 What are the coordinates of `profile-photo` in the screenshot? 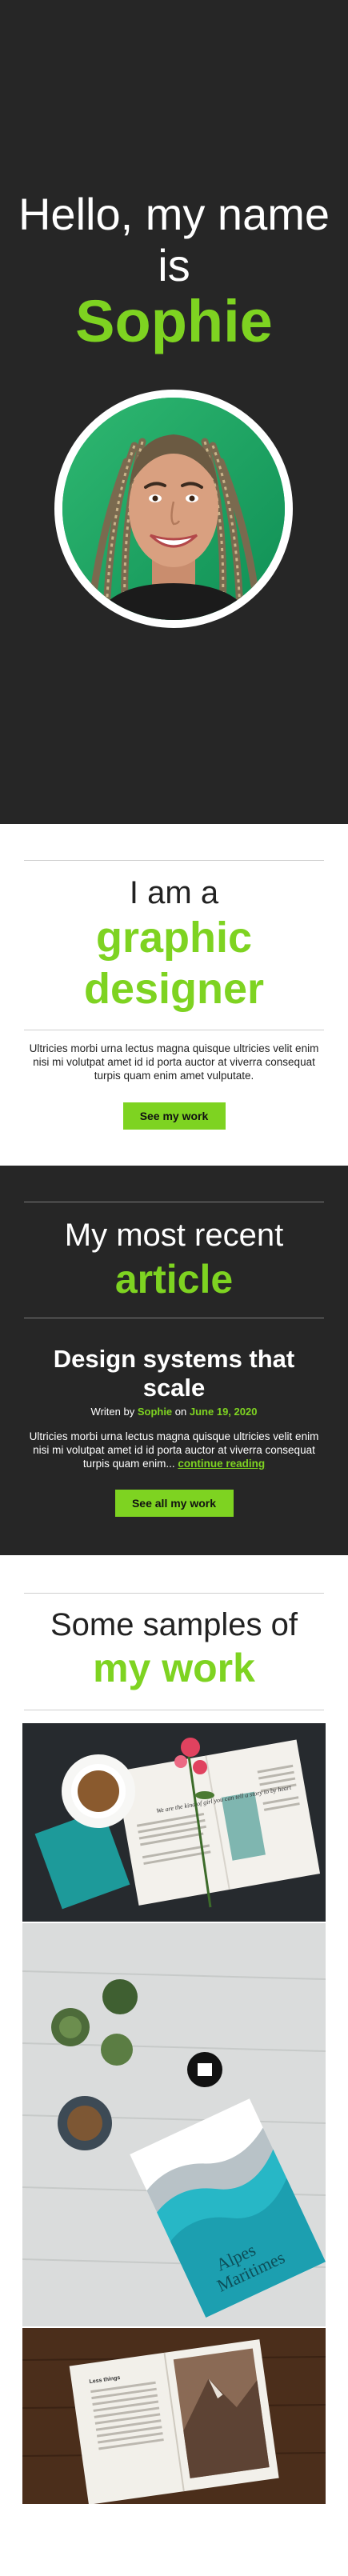 It's located at (173, 509).